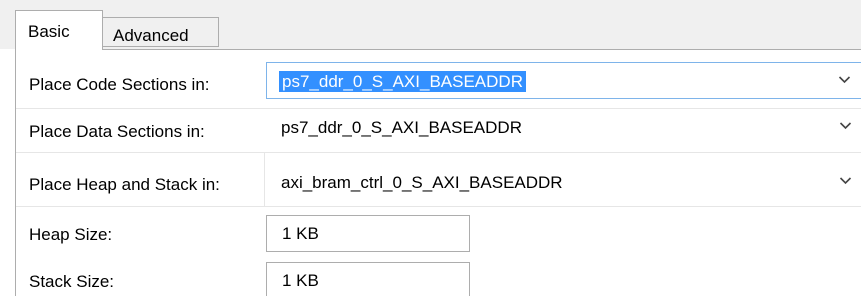  What do you see at coordinates (124, 184) in the screenshot?
I see `heap-stack-label: Place Heap and Stack in:` at bounding box center [124, 184].